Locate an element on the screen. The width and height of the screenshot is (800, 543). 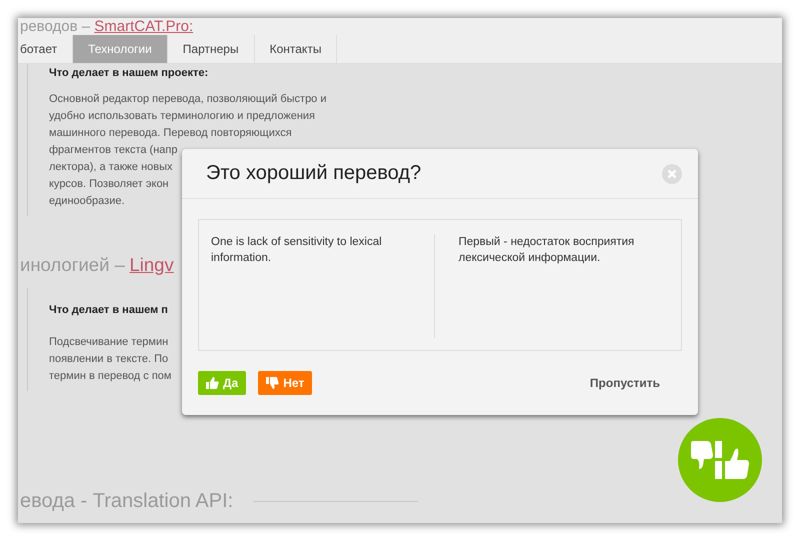
section-heading: евода - Translation API: is located at coordinates (219, 501).